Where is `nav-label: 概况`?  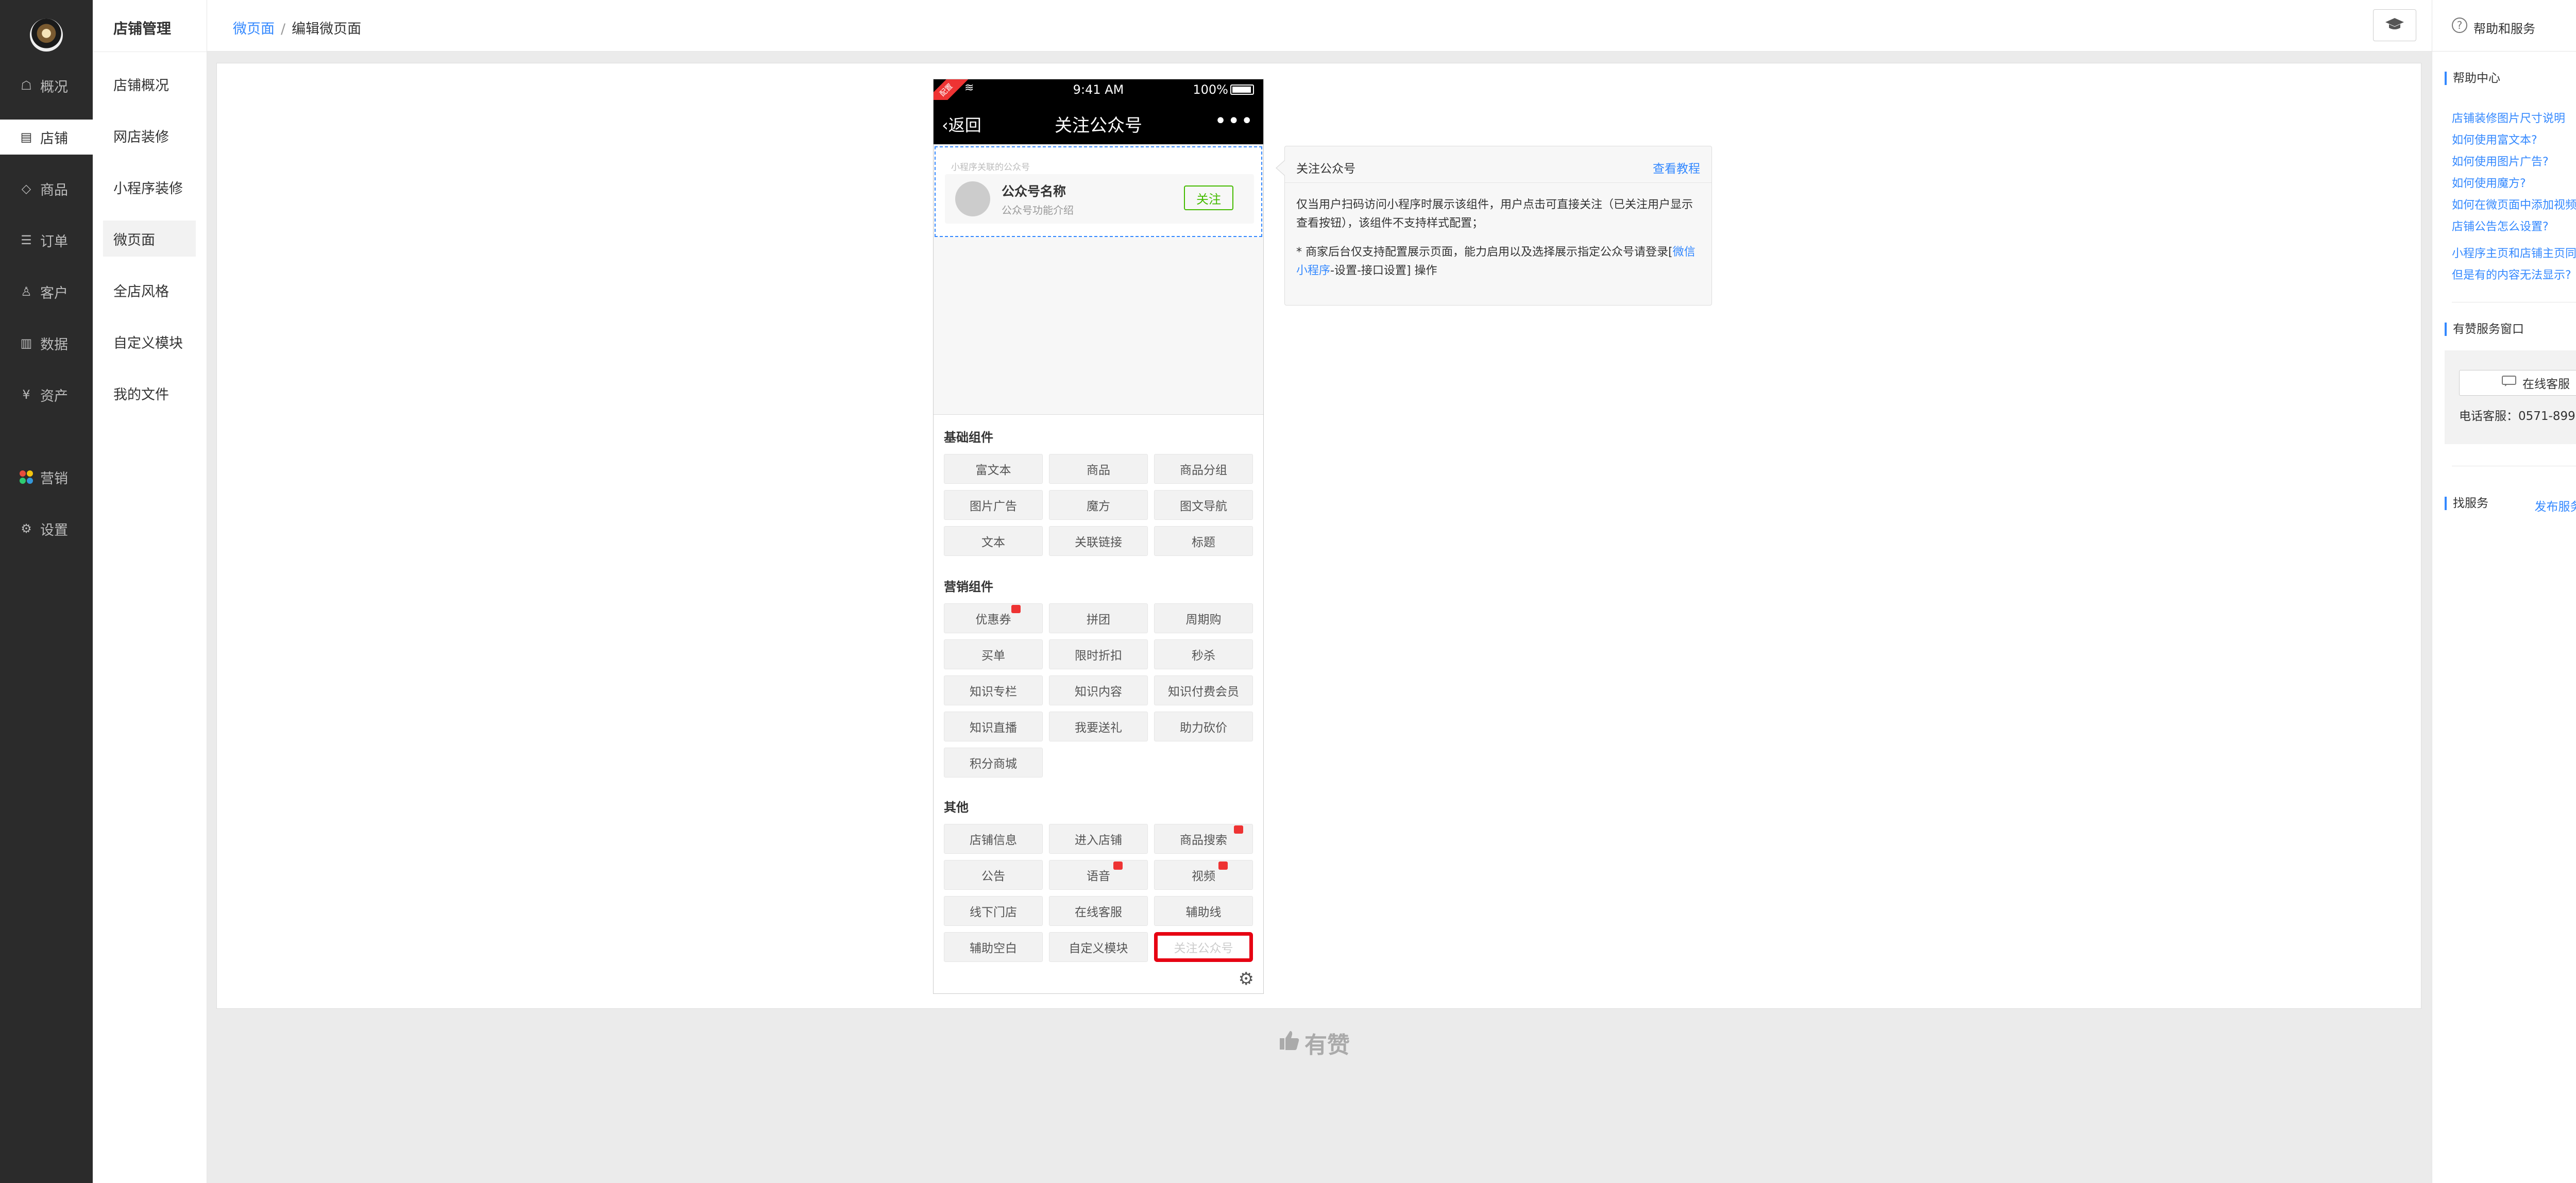 nav-label: 概况 is located at coordinates (54, 87).